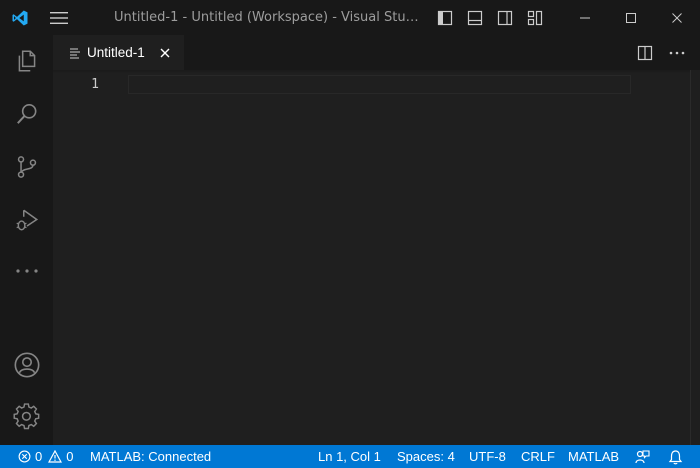 The height and width of the screenshot is (468, 700). I want to click on error-icon, so click(24, 456).